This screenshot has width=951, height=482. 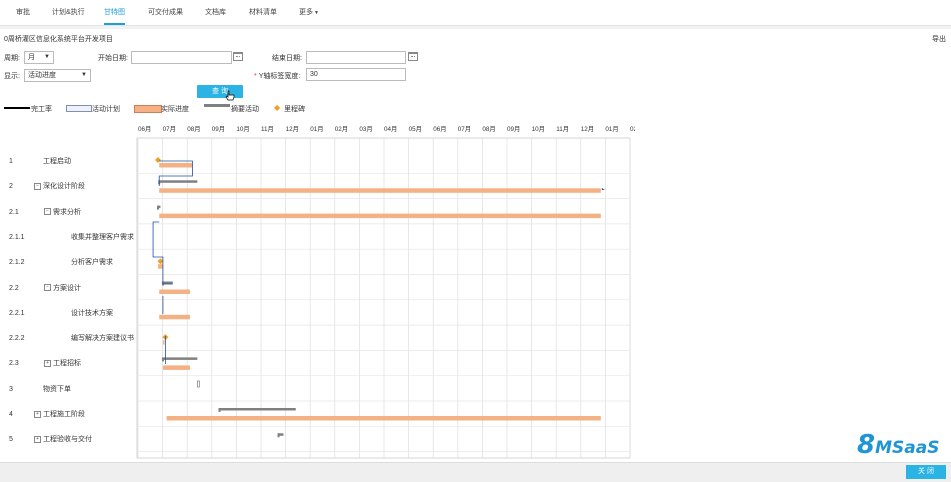 I want to click on legend-summary: 摘要活动, so click(x=245, y=109).